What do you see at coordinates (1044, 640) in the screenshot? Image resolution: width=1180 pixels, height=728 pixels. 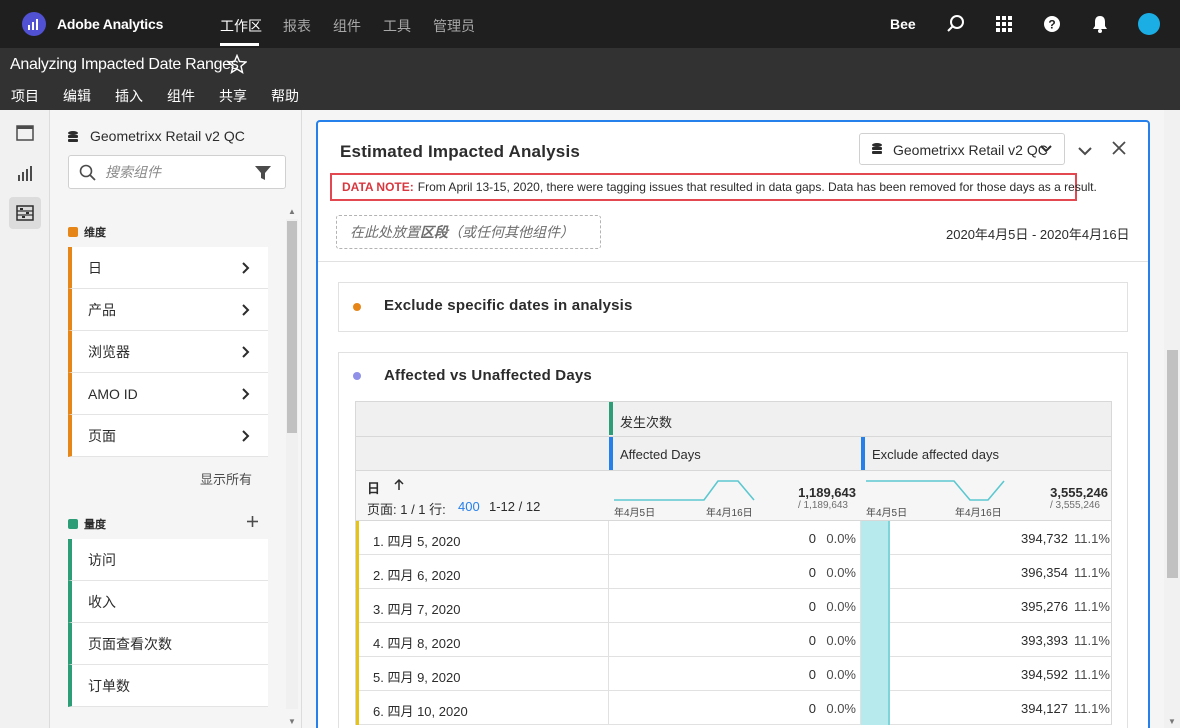 I see `row-exclude-value: 393,393` at bounding box center [1044, 640].